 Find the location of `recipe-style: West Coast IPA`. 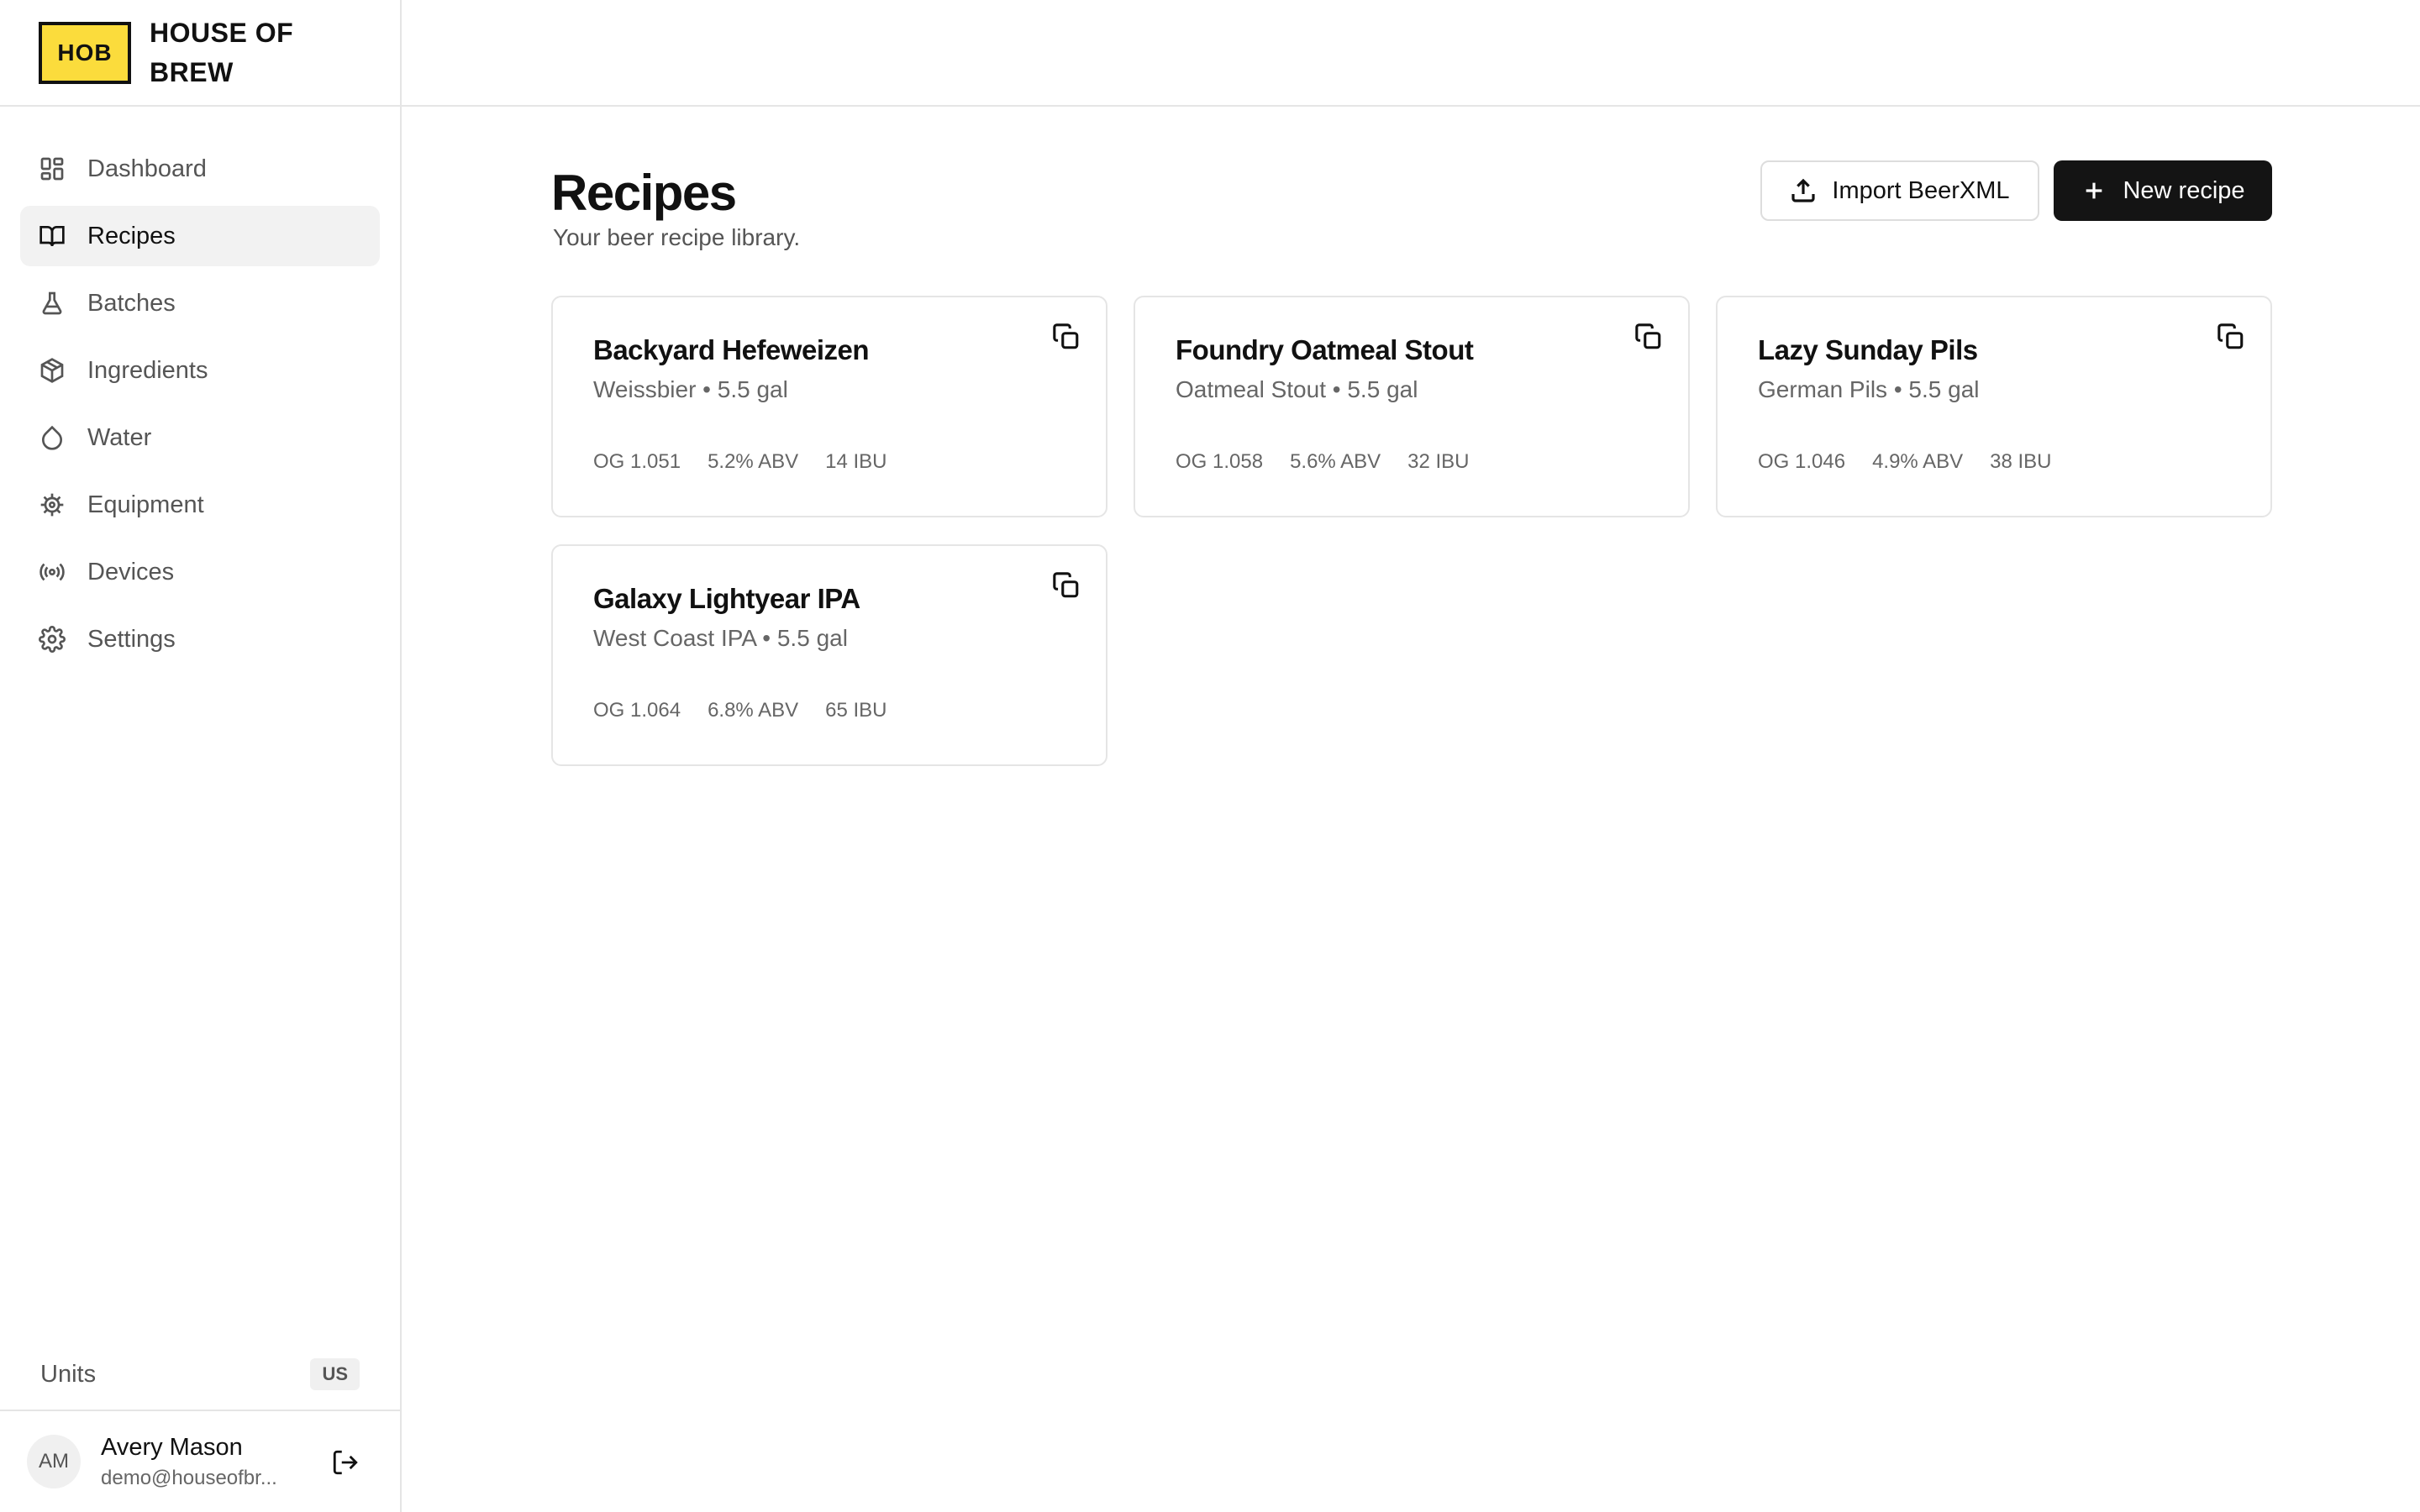

recipe-style: West Coast IPA is located at coordinates (674, 638).